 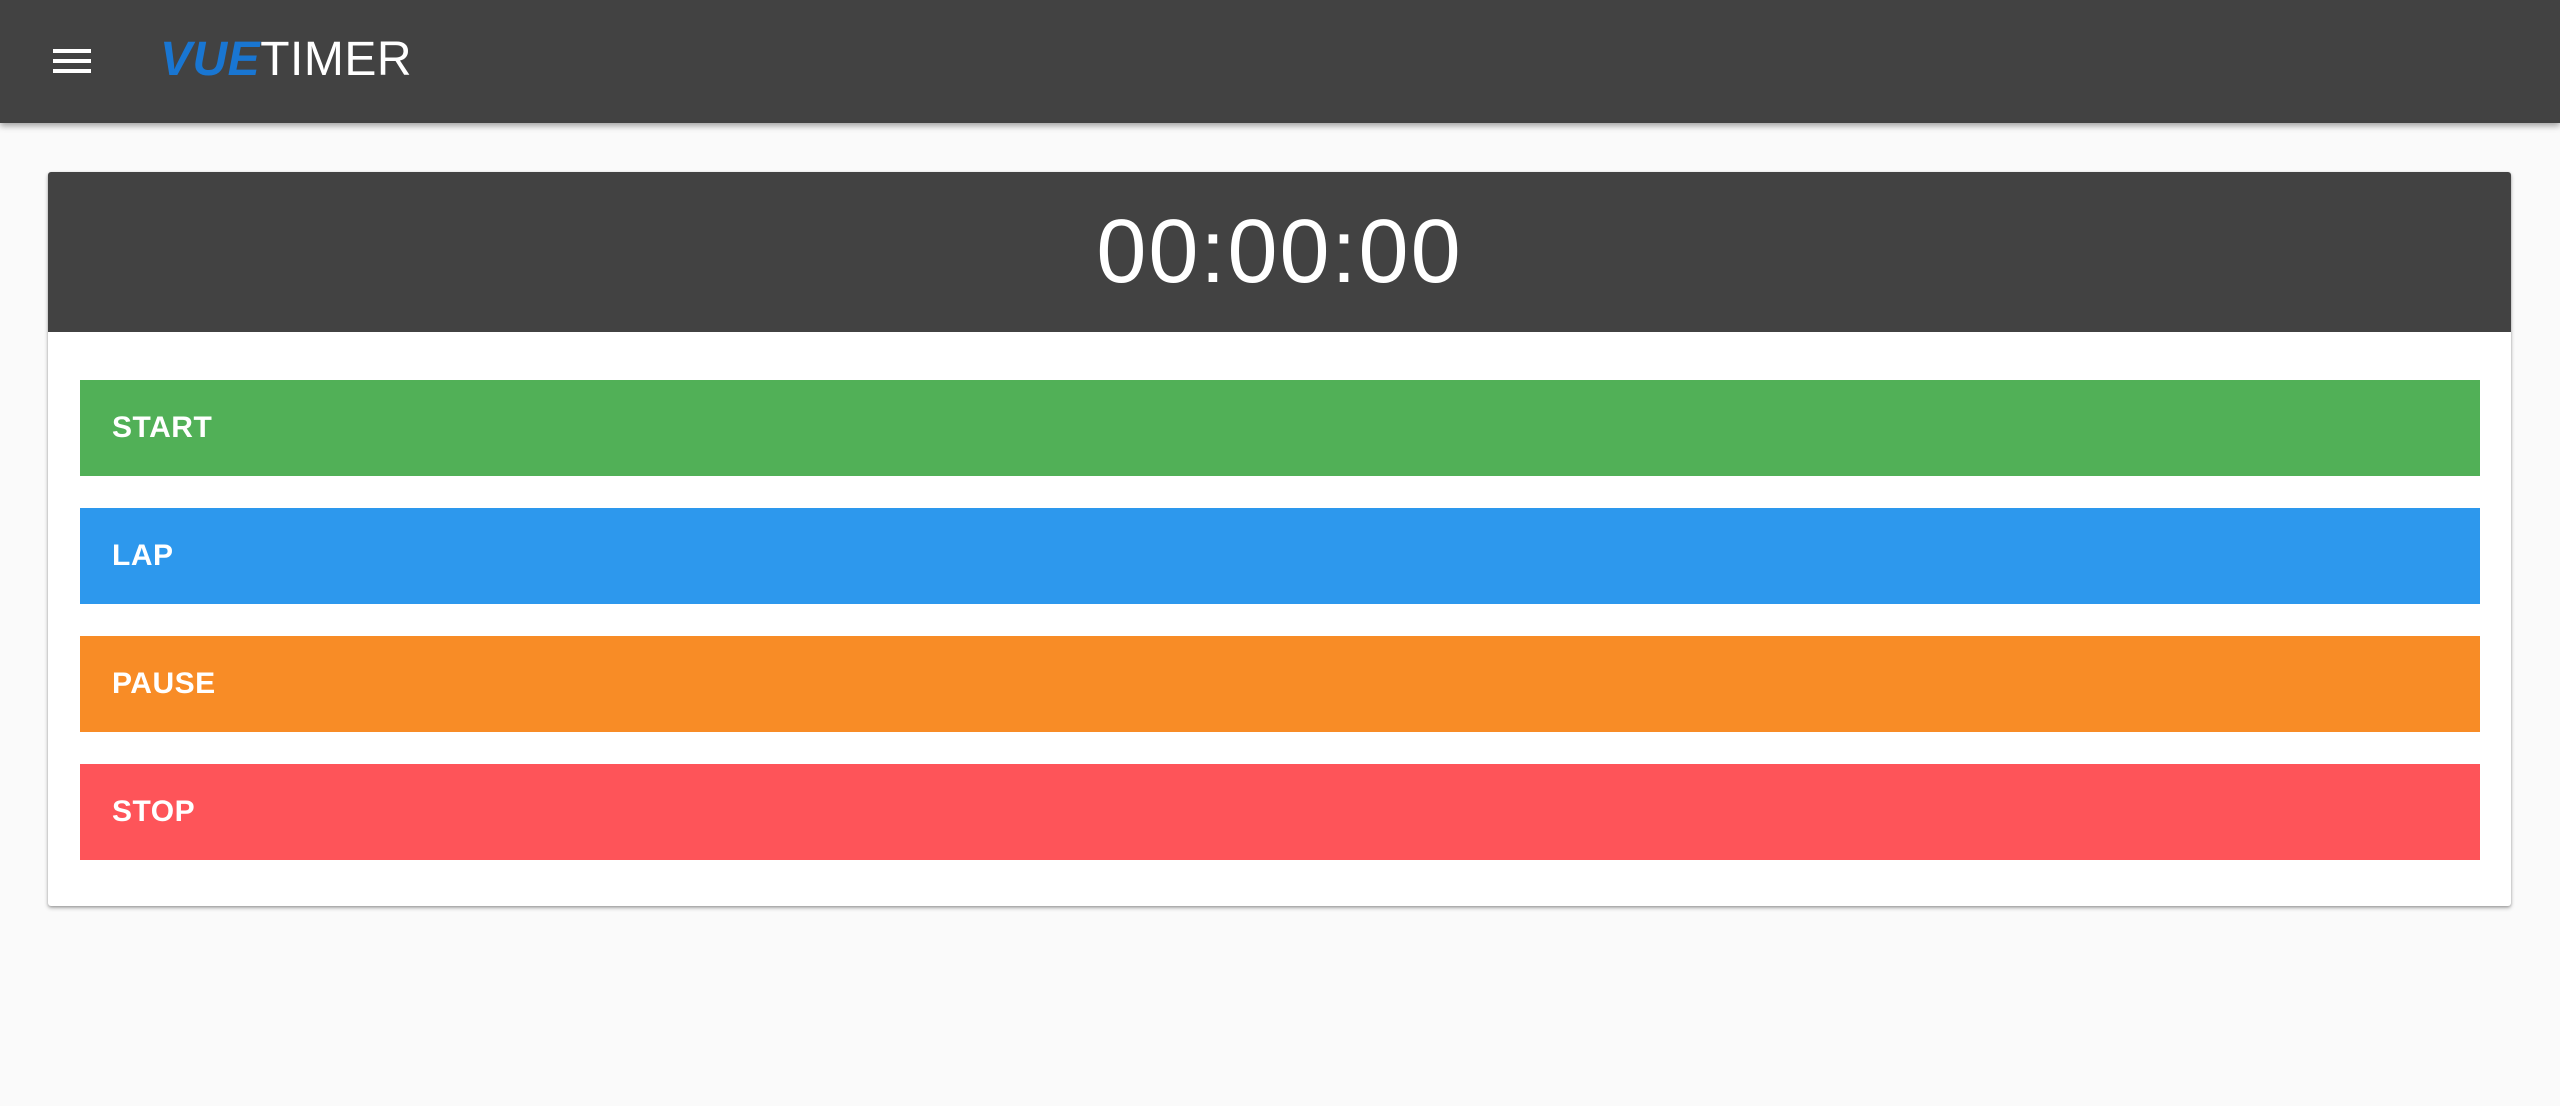 I want to click on stop-button: STOP, so click(x=1280, y=812).